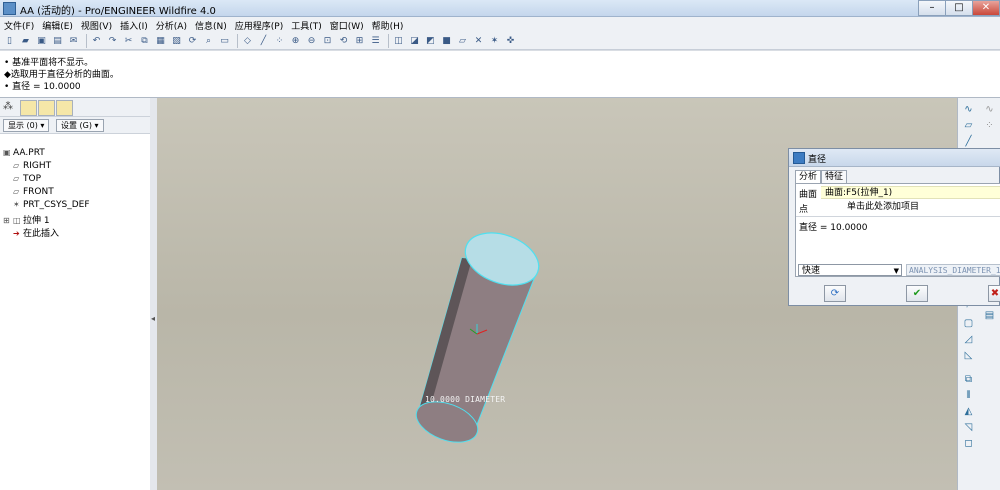 Image resolution: width=1000 pixels, height=490 pixels. I want to click on menu-insert: 插入(I), so click(134, 24).